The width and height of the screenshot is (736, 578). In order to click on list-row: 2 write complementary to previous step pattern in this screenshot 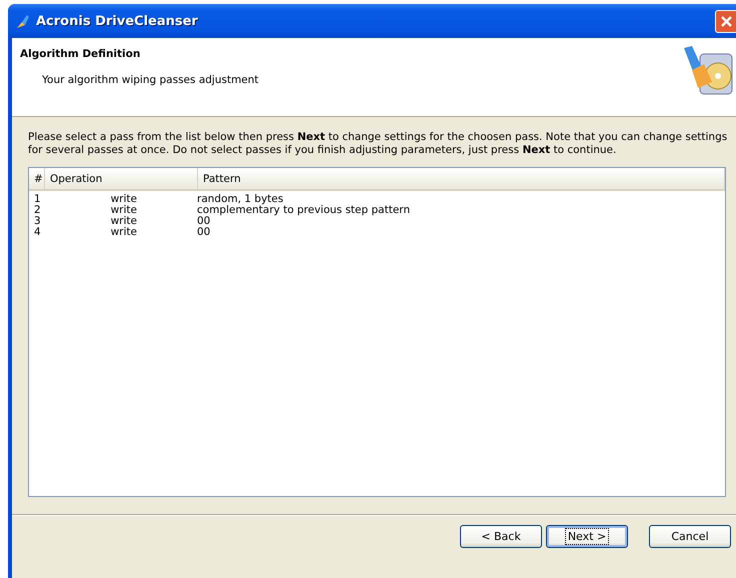, I will do `click(377, 210)`.